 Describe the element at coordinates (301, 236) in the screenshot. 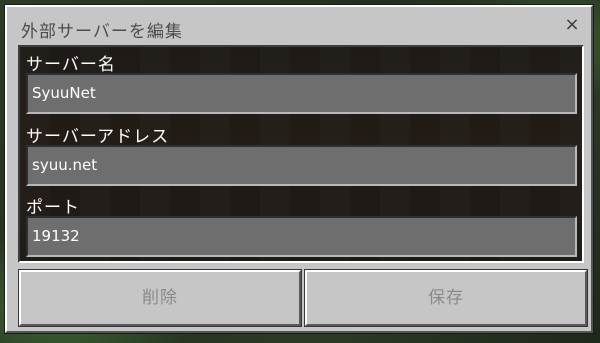

I see `port-input: 19132` at that location.